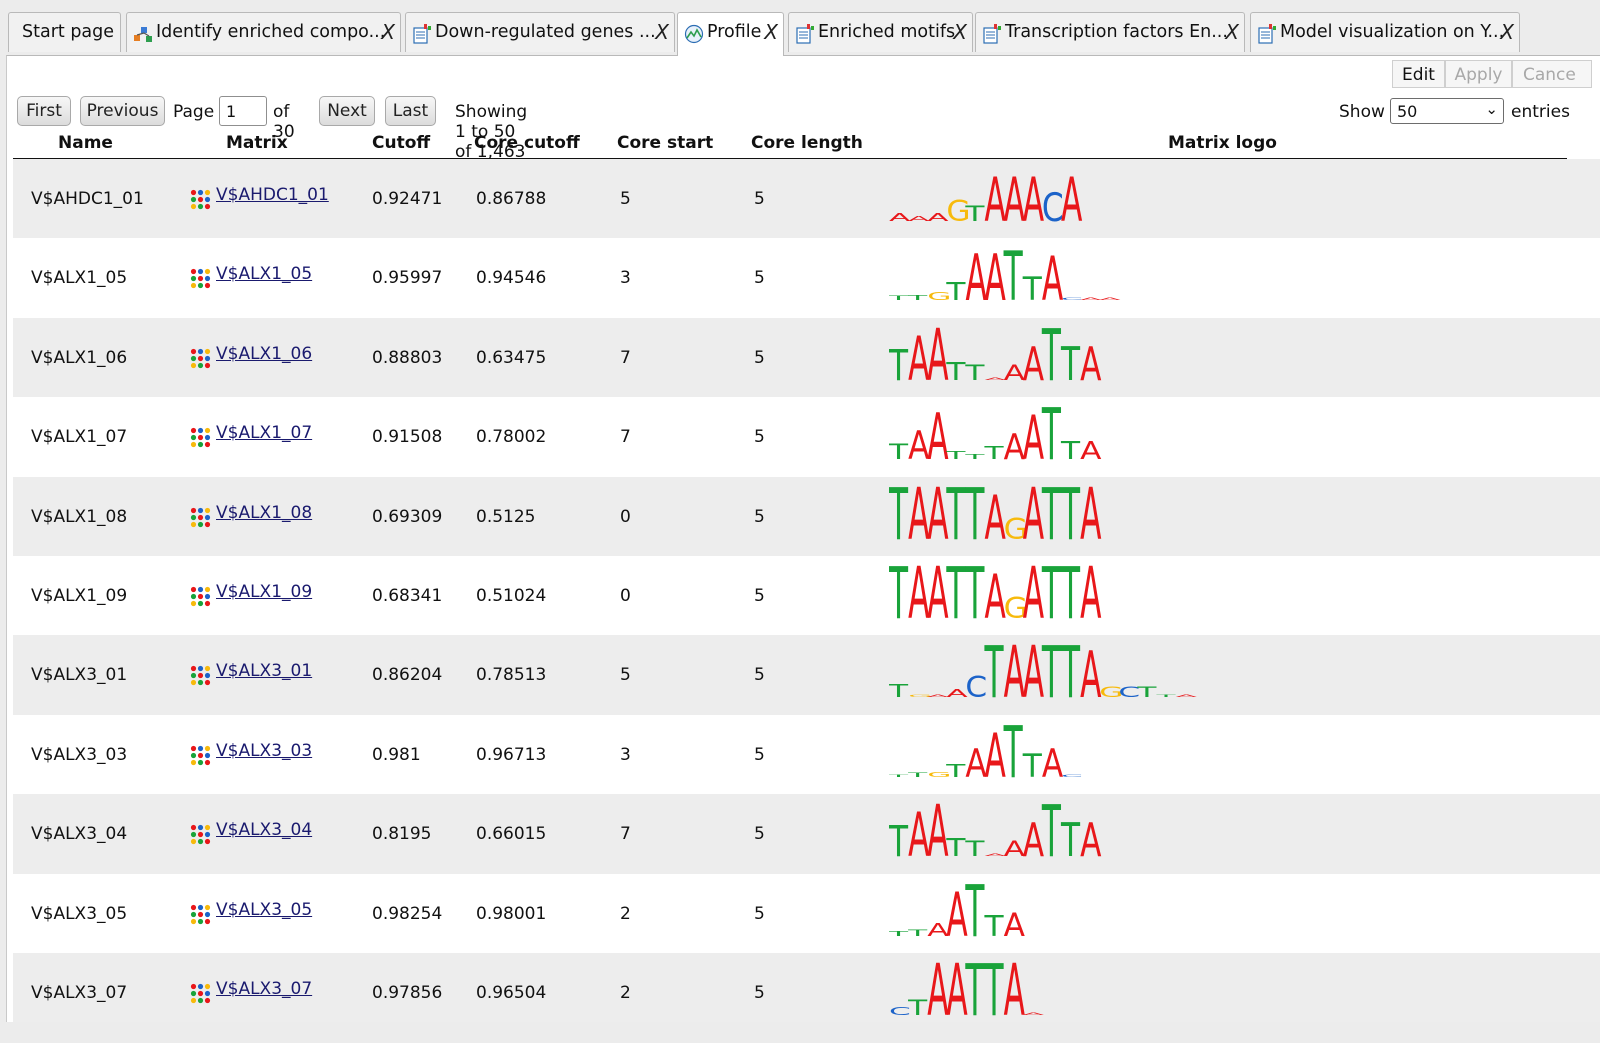 This screenshot has width=1600, height=1043. Describe the element at coordinates (143, 34) in the screenshot. I see `workflow-icon` at that location.